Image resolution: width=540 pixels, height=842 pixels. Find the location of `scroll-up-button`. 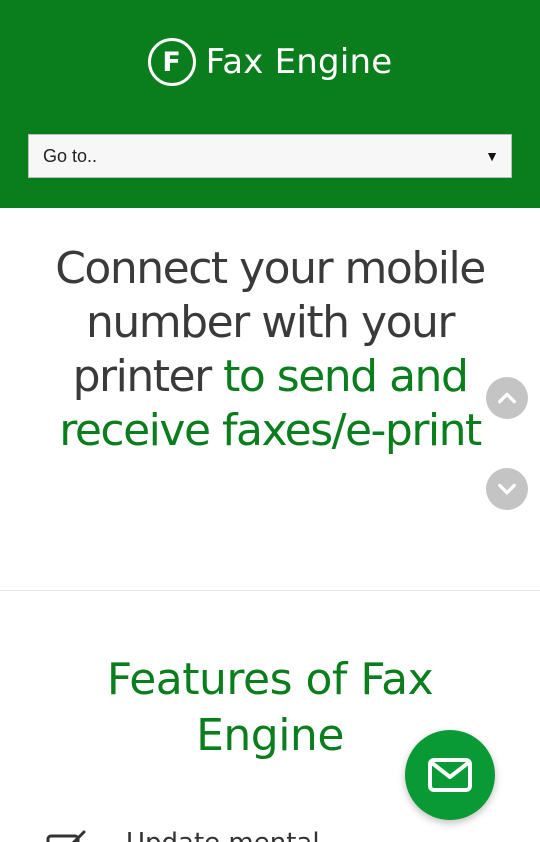

scroll-up-button is located at coordinates (507, 398).